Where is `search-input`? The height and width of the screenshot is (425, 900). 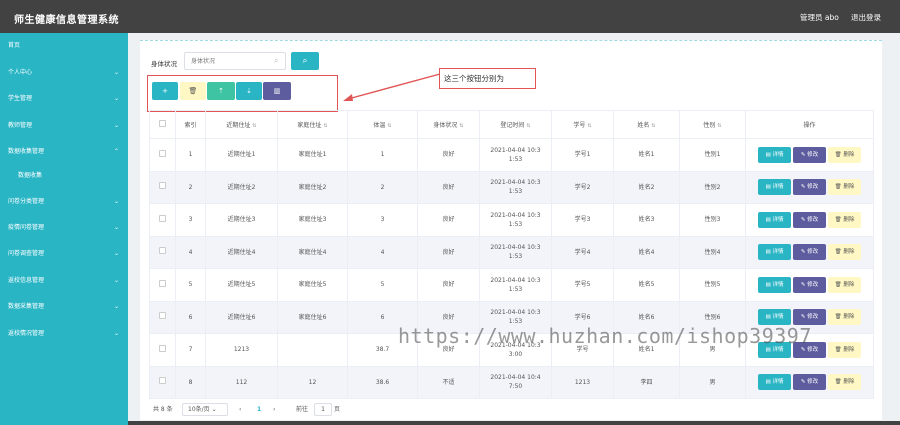
search-input is located at coordinates (235, 61).